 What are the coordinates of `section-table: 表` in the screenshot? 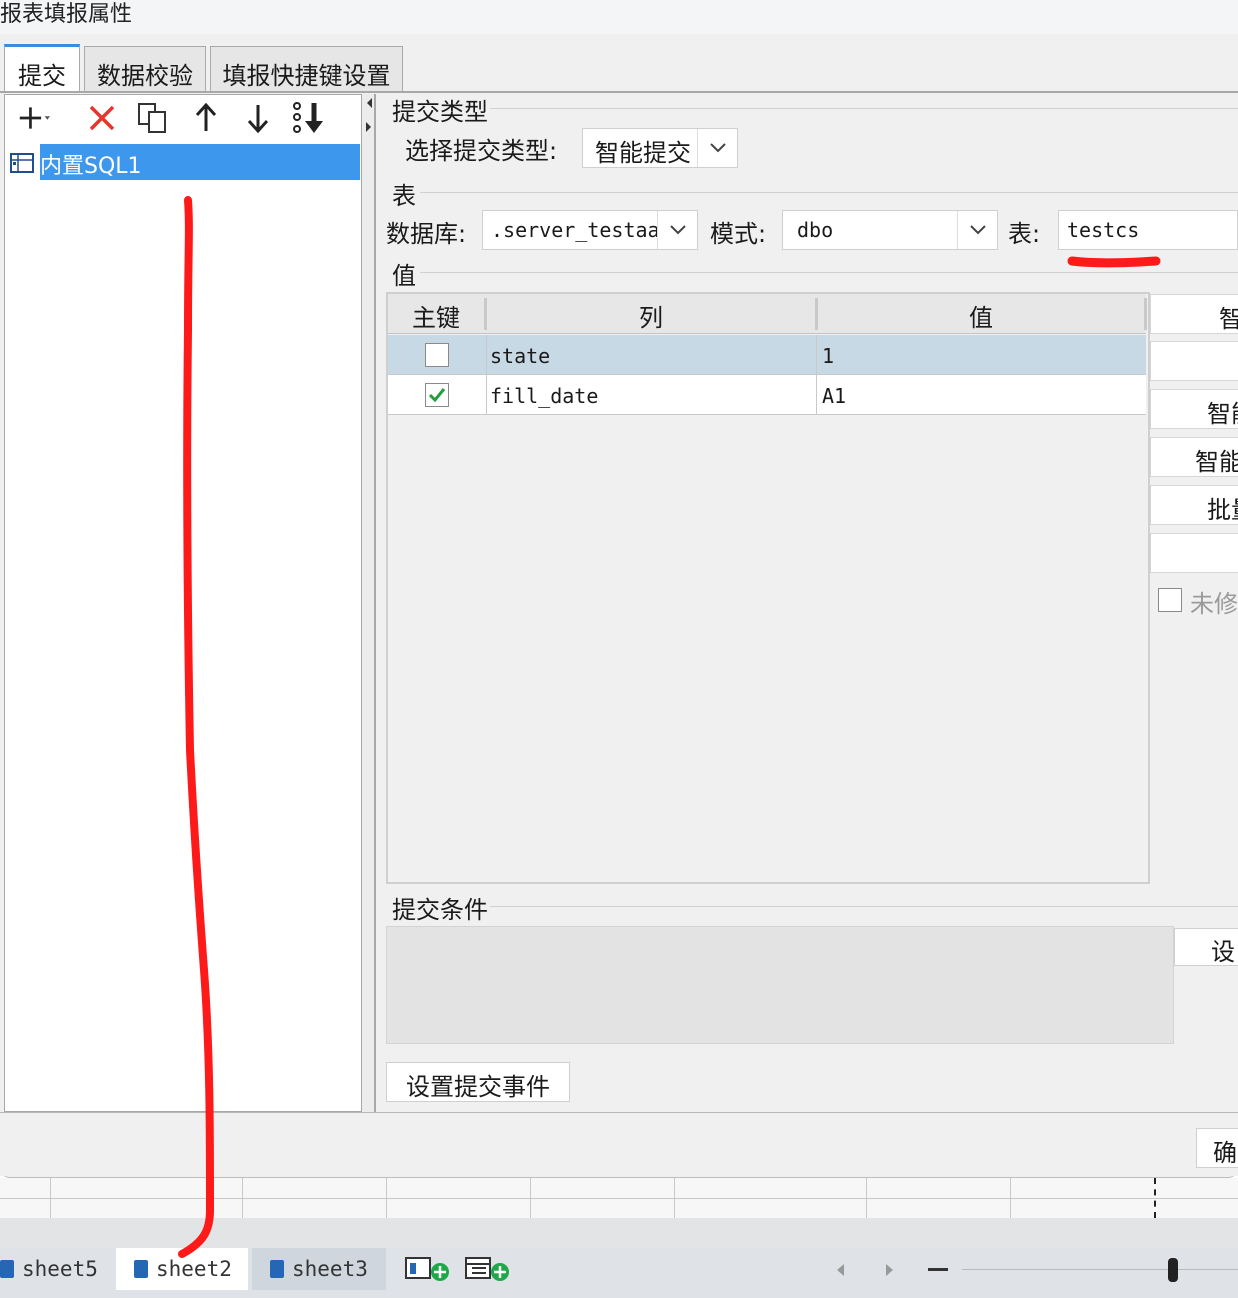 It's located at (404, 196).